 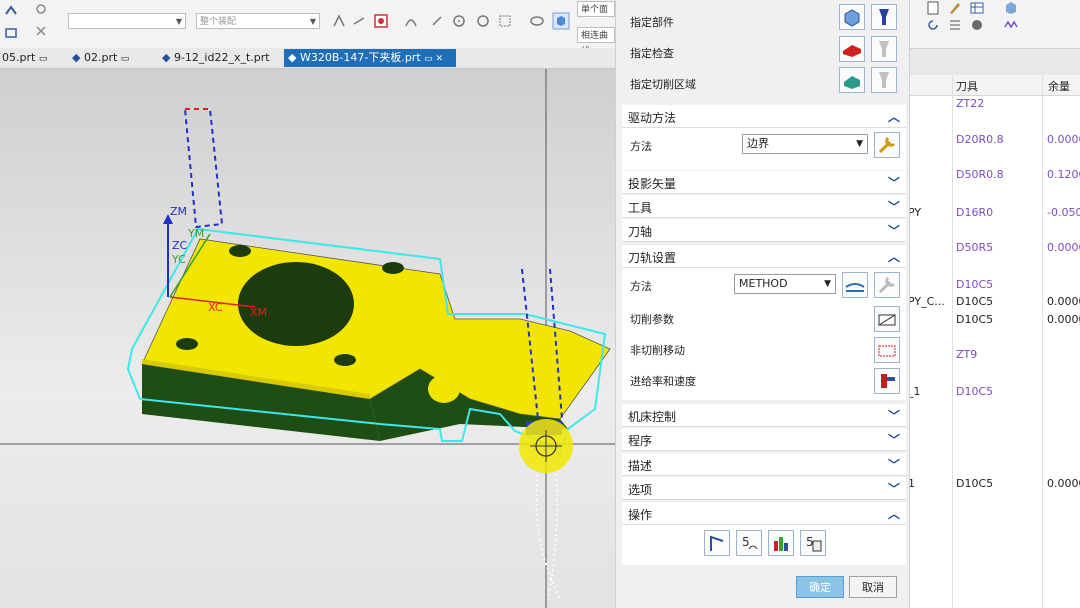 I want to click on header-tool: 刀具, so click(x=967, y=86).